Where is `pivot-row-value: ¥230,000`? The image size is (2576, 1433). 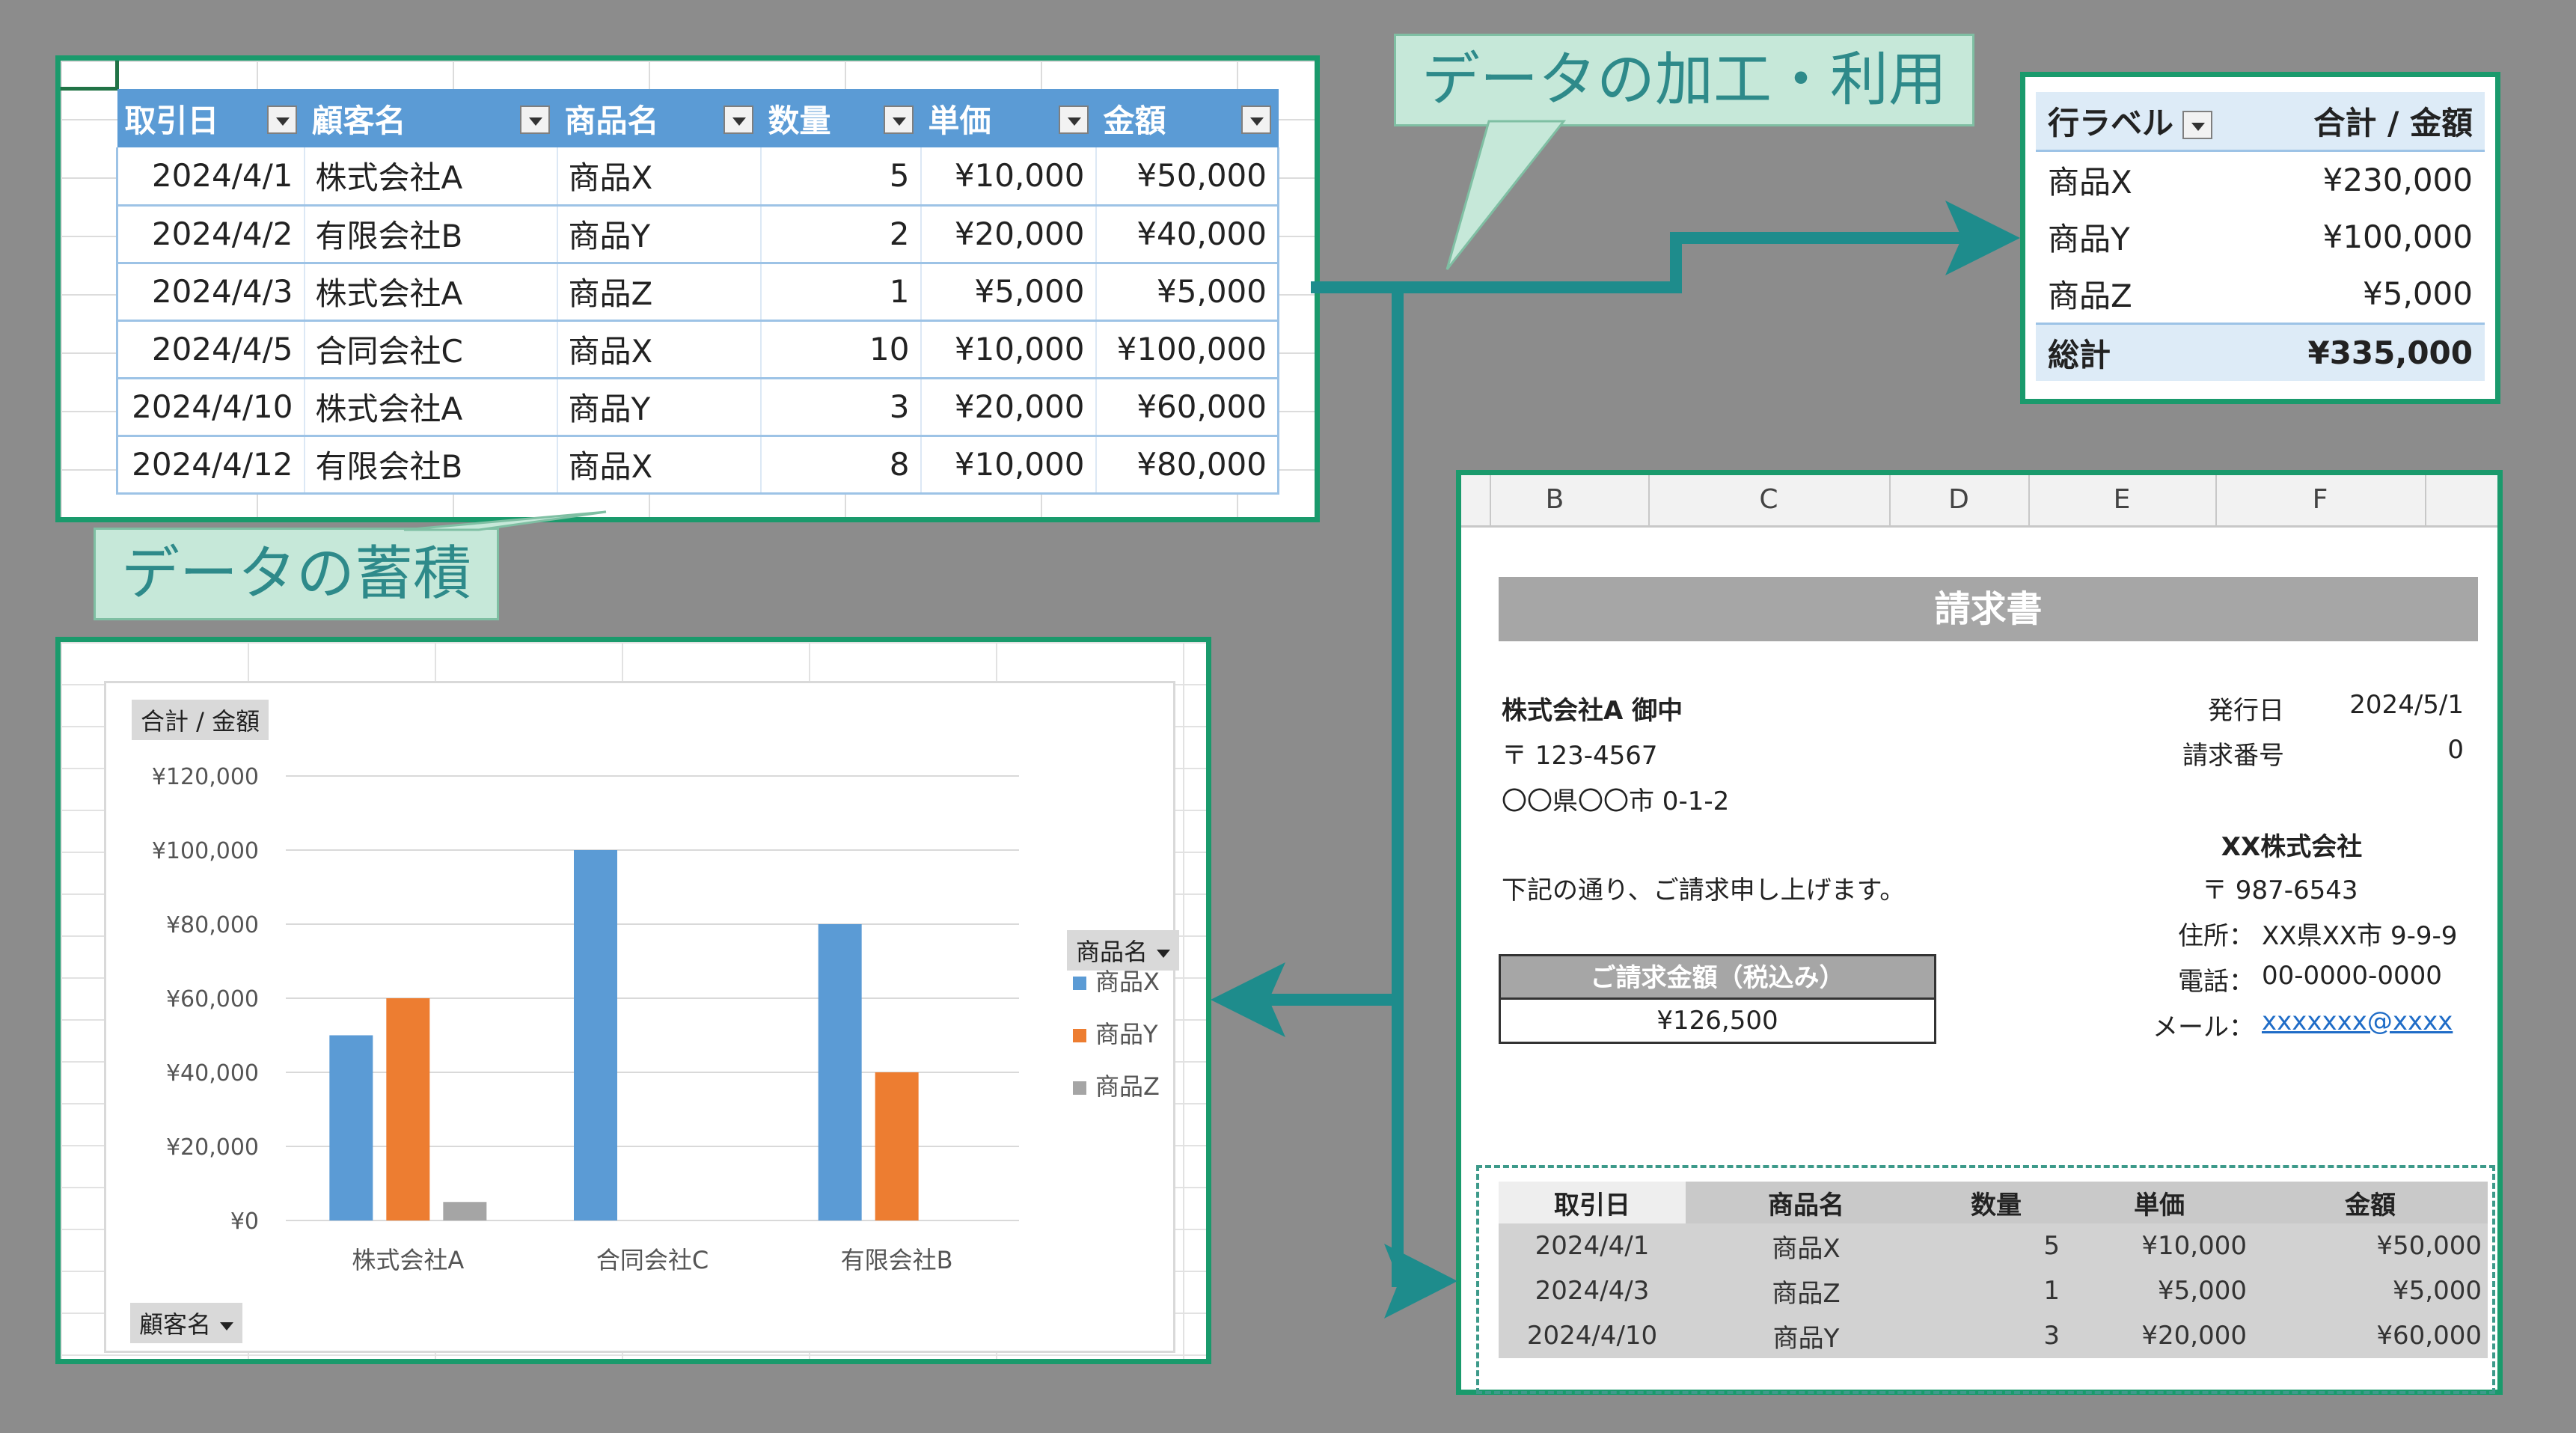
pivot-row-value: ¥230,000 is located at coordinates (2372, 179).